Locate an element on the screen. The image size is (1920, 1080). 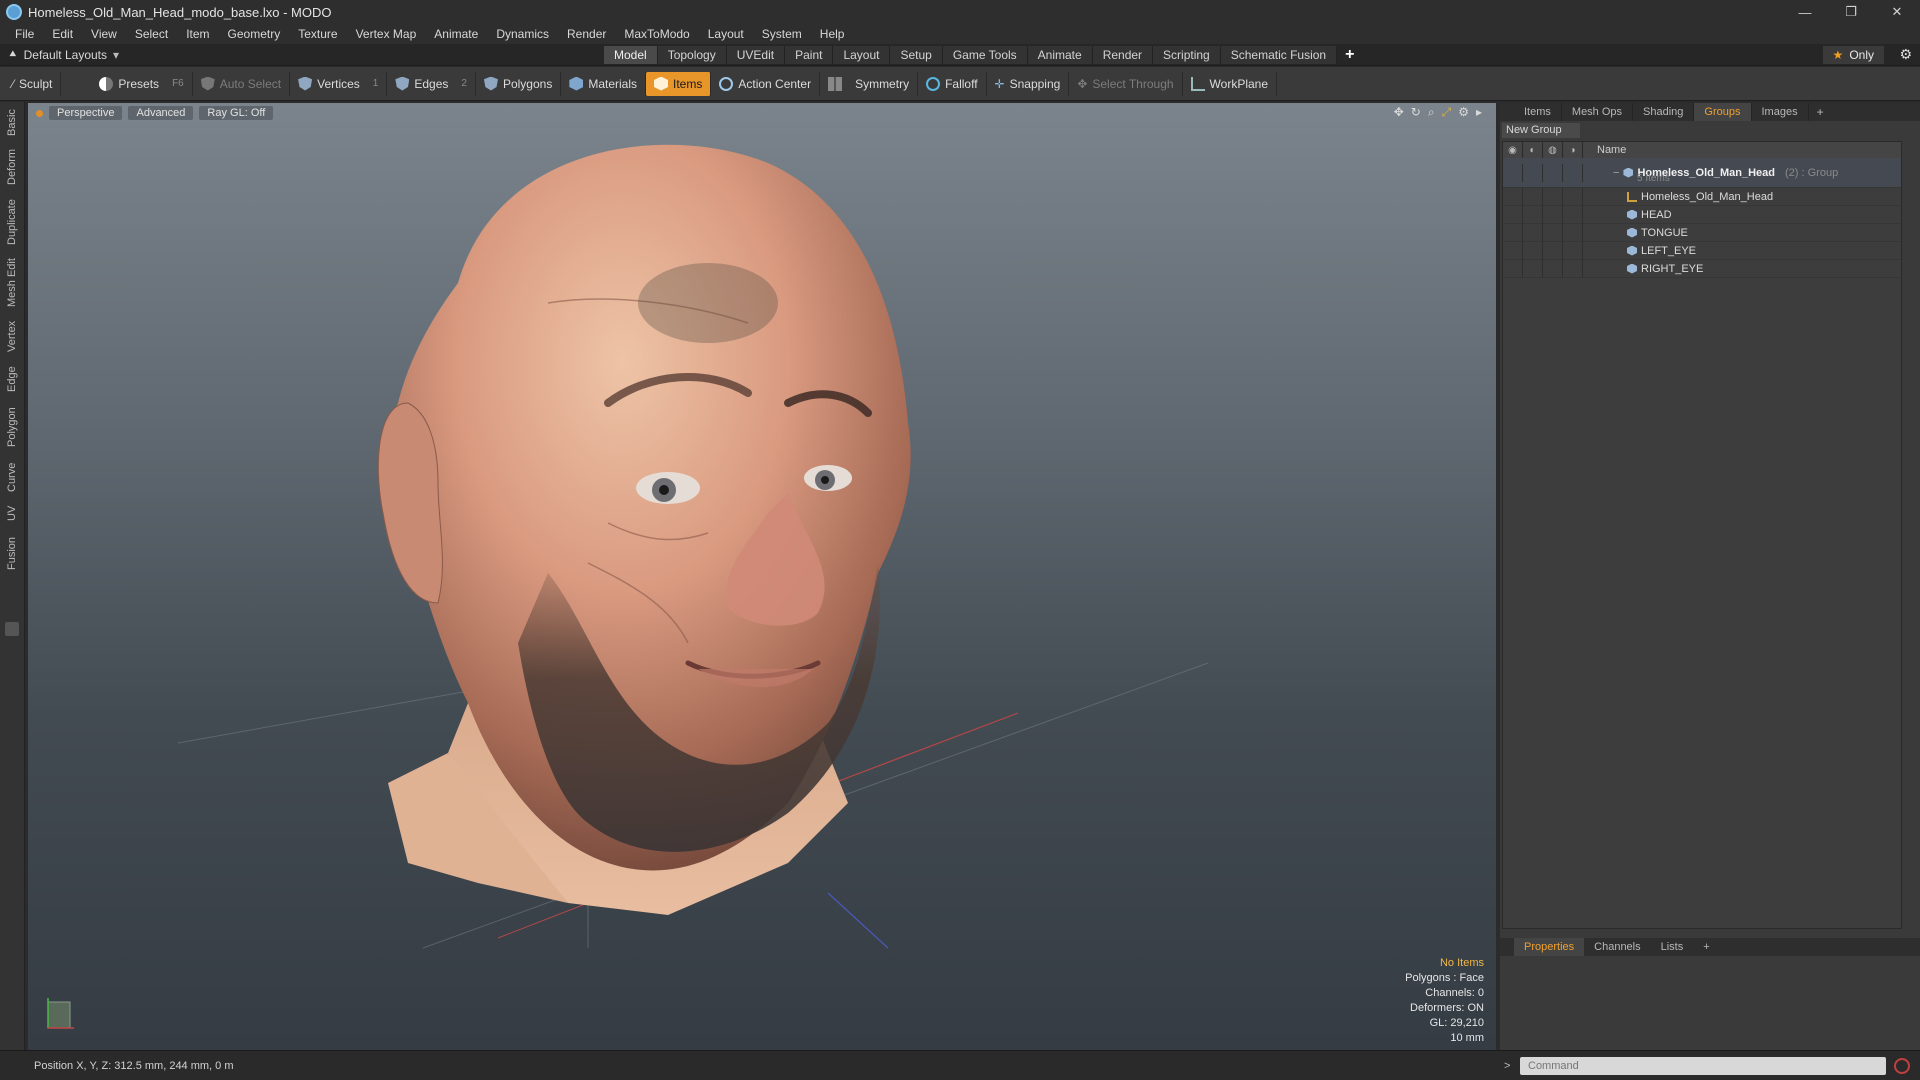
list-item: HEAD is located at coordinates (1702, 214).